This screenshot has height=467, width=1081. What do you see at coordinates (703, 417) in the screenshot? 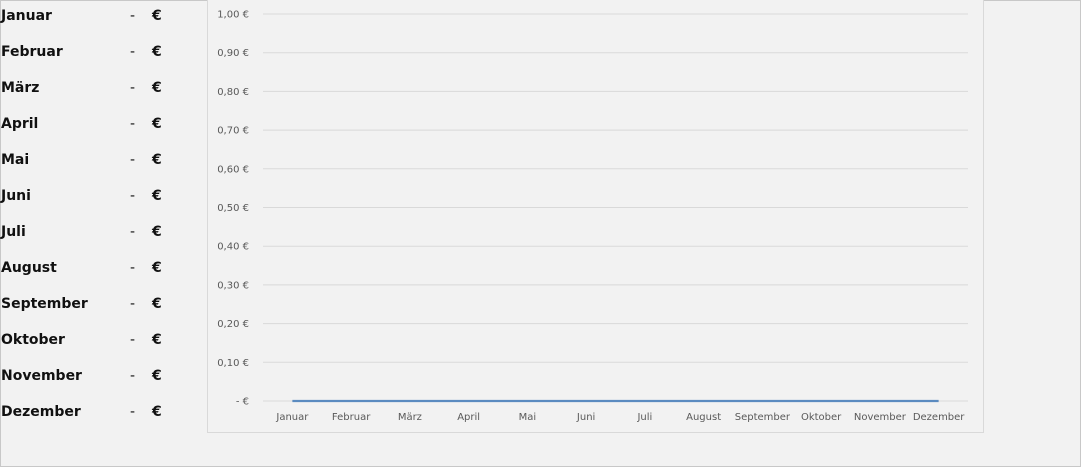
I see `x-tick-label: August` at bounding box center [703, 417].